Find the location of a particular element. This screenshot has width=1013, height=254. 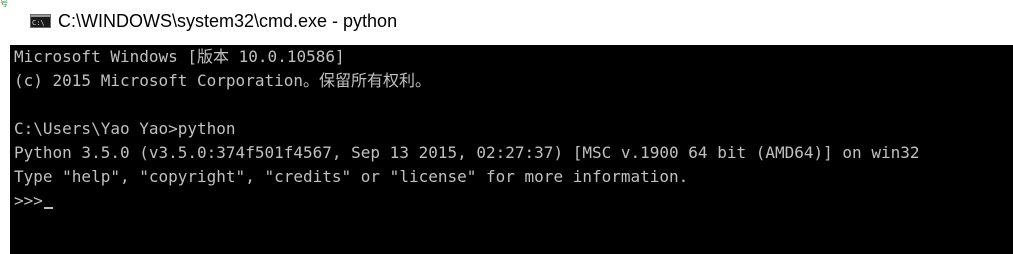

edge-glyph: 号 is located at coordinates (4, 4).